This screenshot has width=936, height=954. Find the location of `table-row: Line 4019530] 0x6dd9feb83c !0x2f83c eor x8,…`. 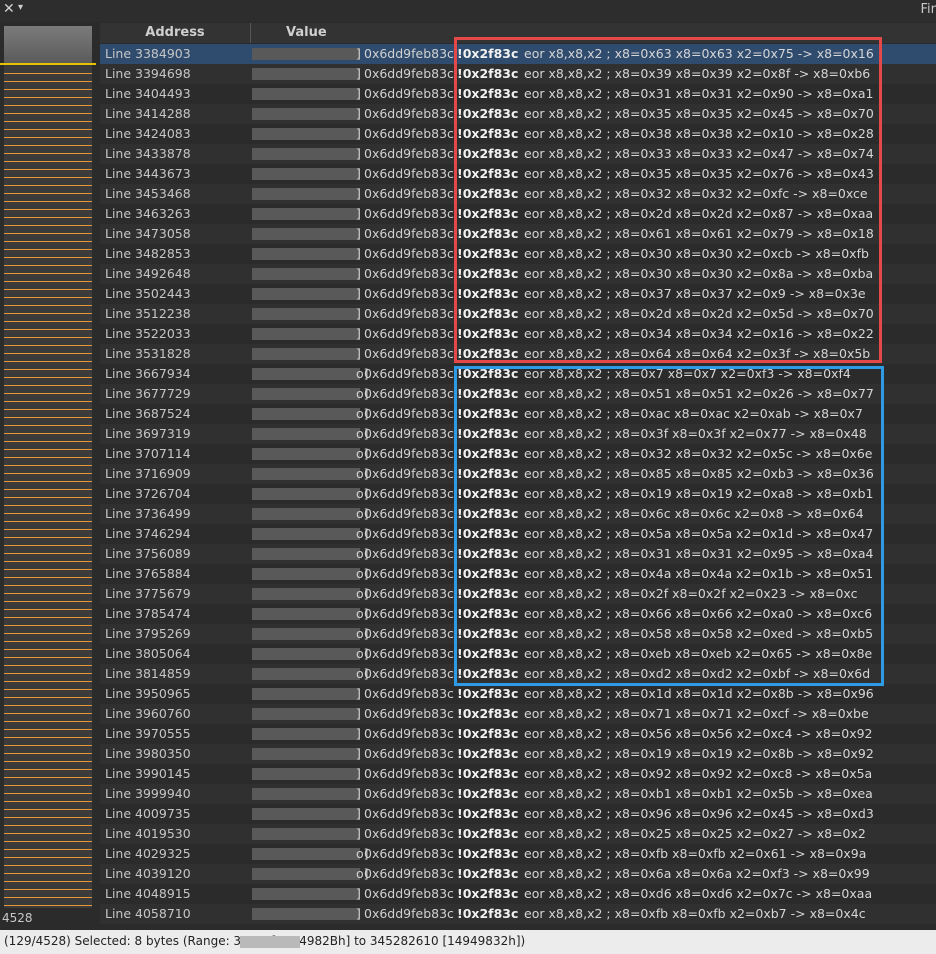

table-row: Line 4019530] 0x6dd9feb83c !0x2f83c eor x8,… is located at coordinates (518, 834).